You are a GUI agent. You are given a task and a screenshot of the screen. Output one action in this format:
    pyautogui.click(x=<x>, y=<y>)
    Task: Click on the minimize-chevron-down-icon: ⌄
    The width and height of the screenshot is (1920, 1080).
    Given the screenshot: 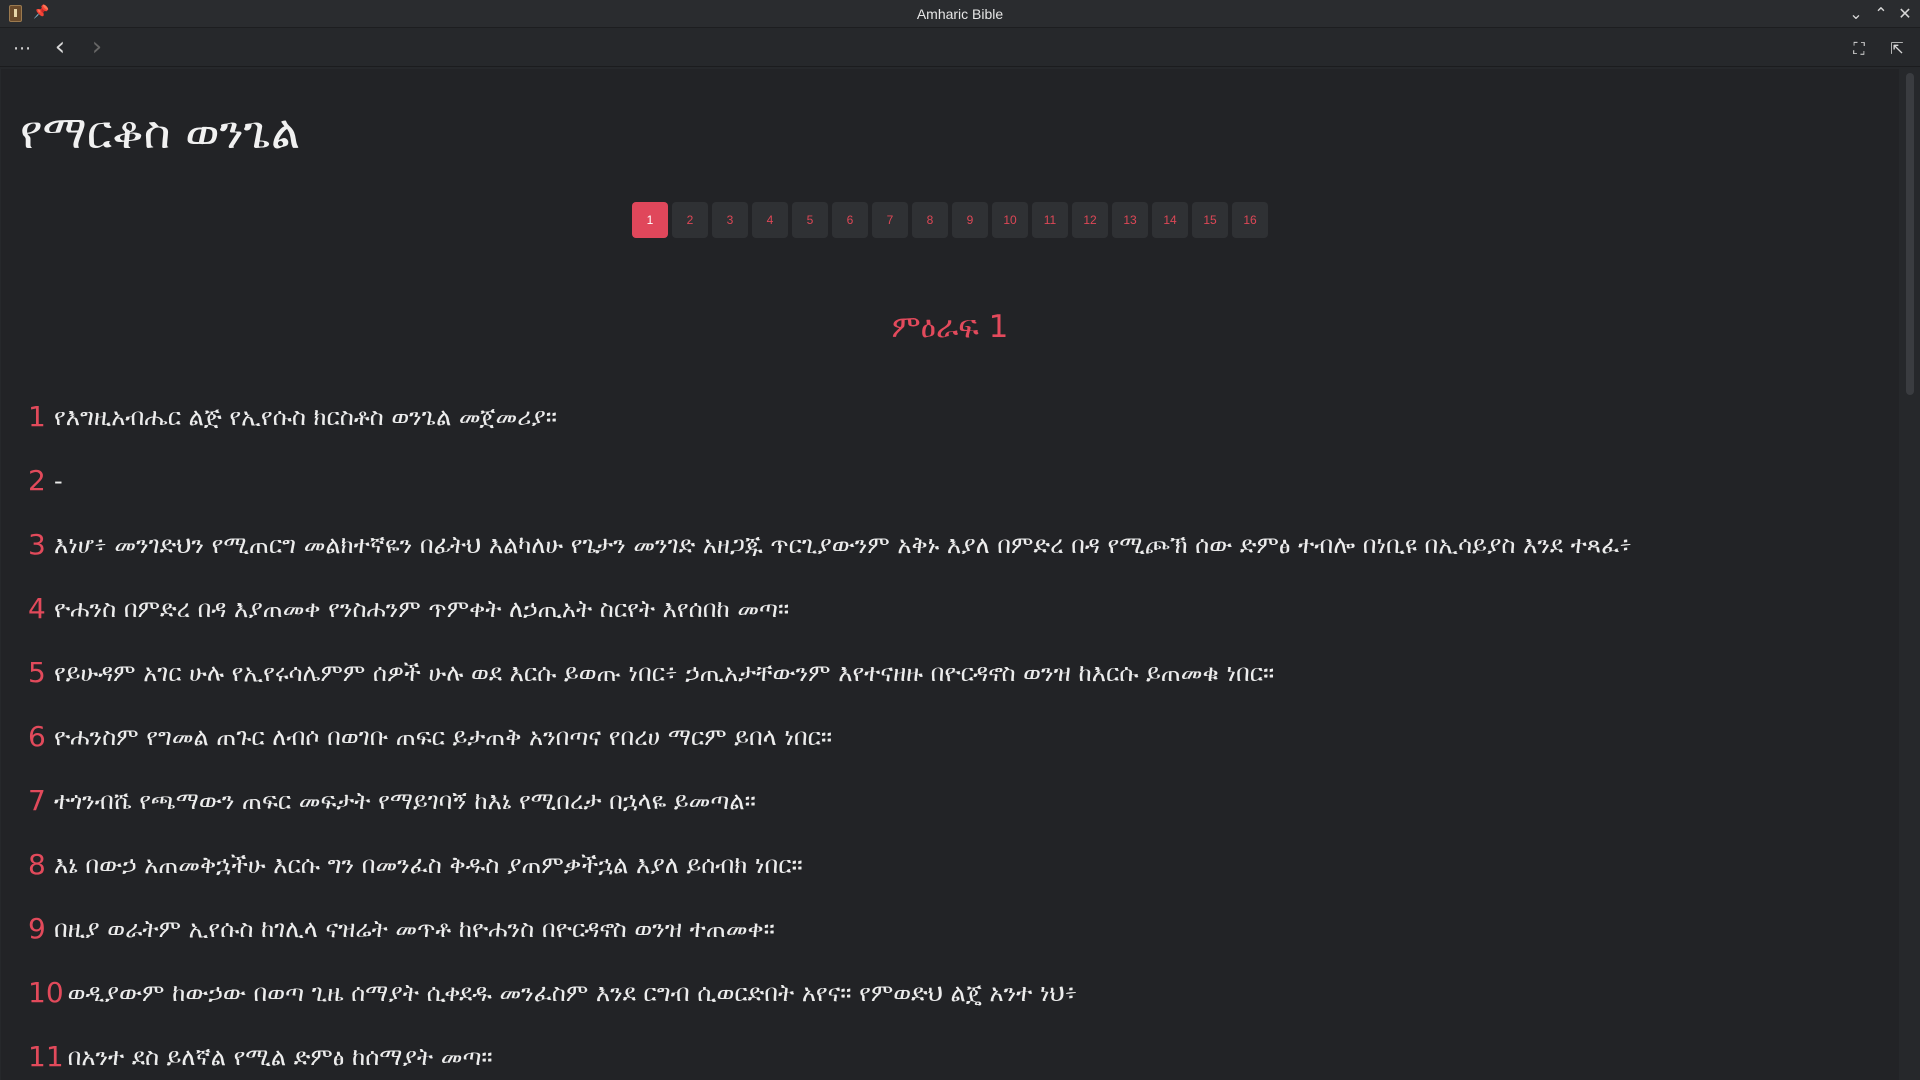 What is the action you would take?
    pyautogui.click(x=1856, y=14)
    